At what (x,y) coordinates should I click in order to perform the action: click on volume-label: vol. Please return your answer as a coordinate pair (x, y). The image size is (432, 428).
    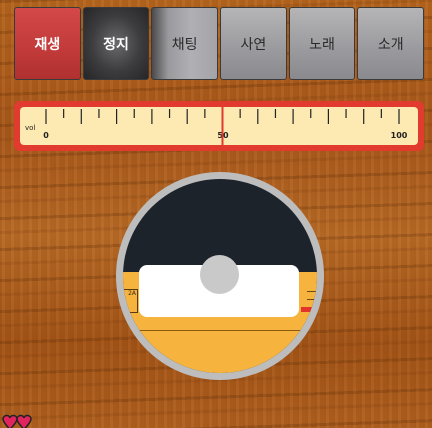
    Looking at the image, I should click on (30, 128).